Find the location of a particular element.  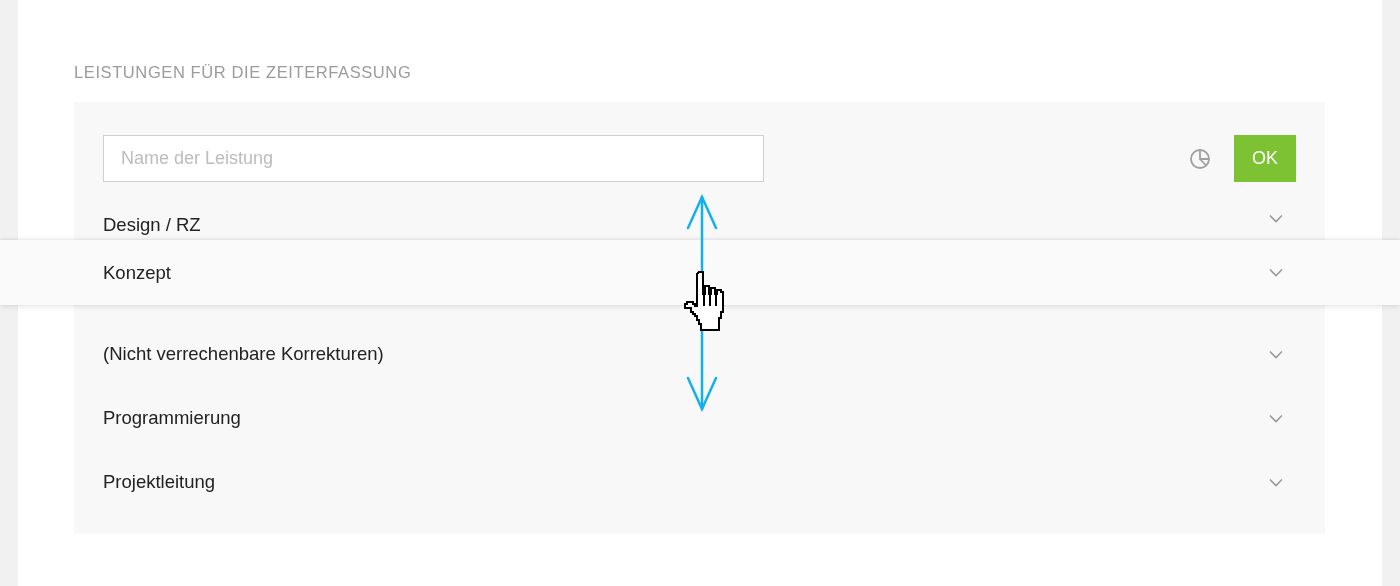

service-name: Konzept is located at coordinates (137, 272).